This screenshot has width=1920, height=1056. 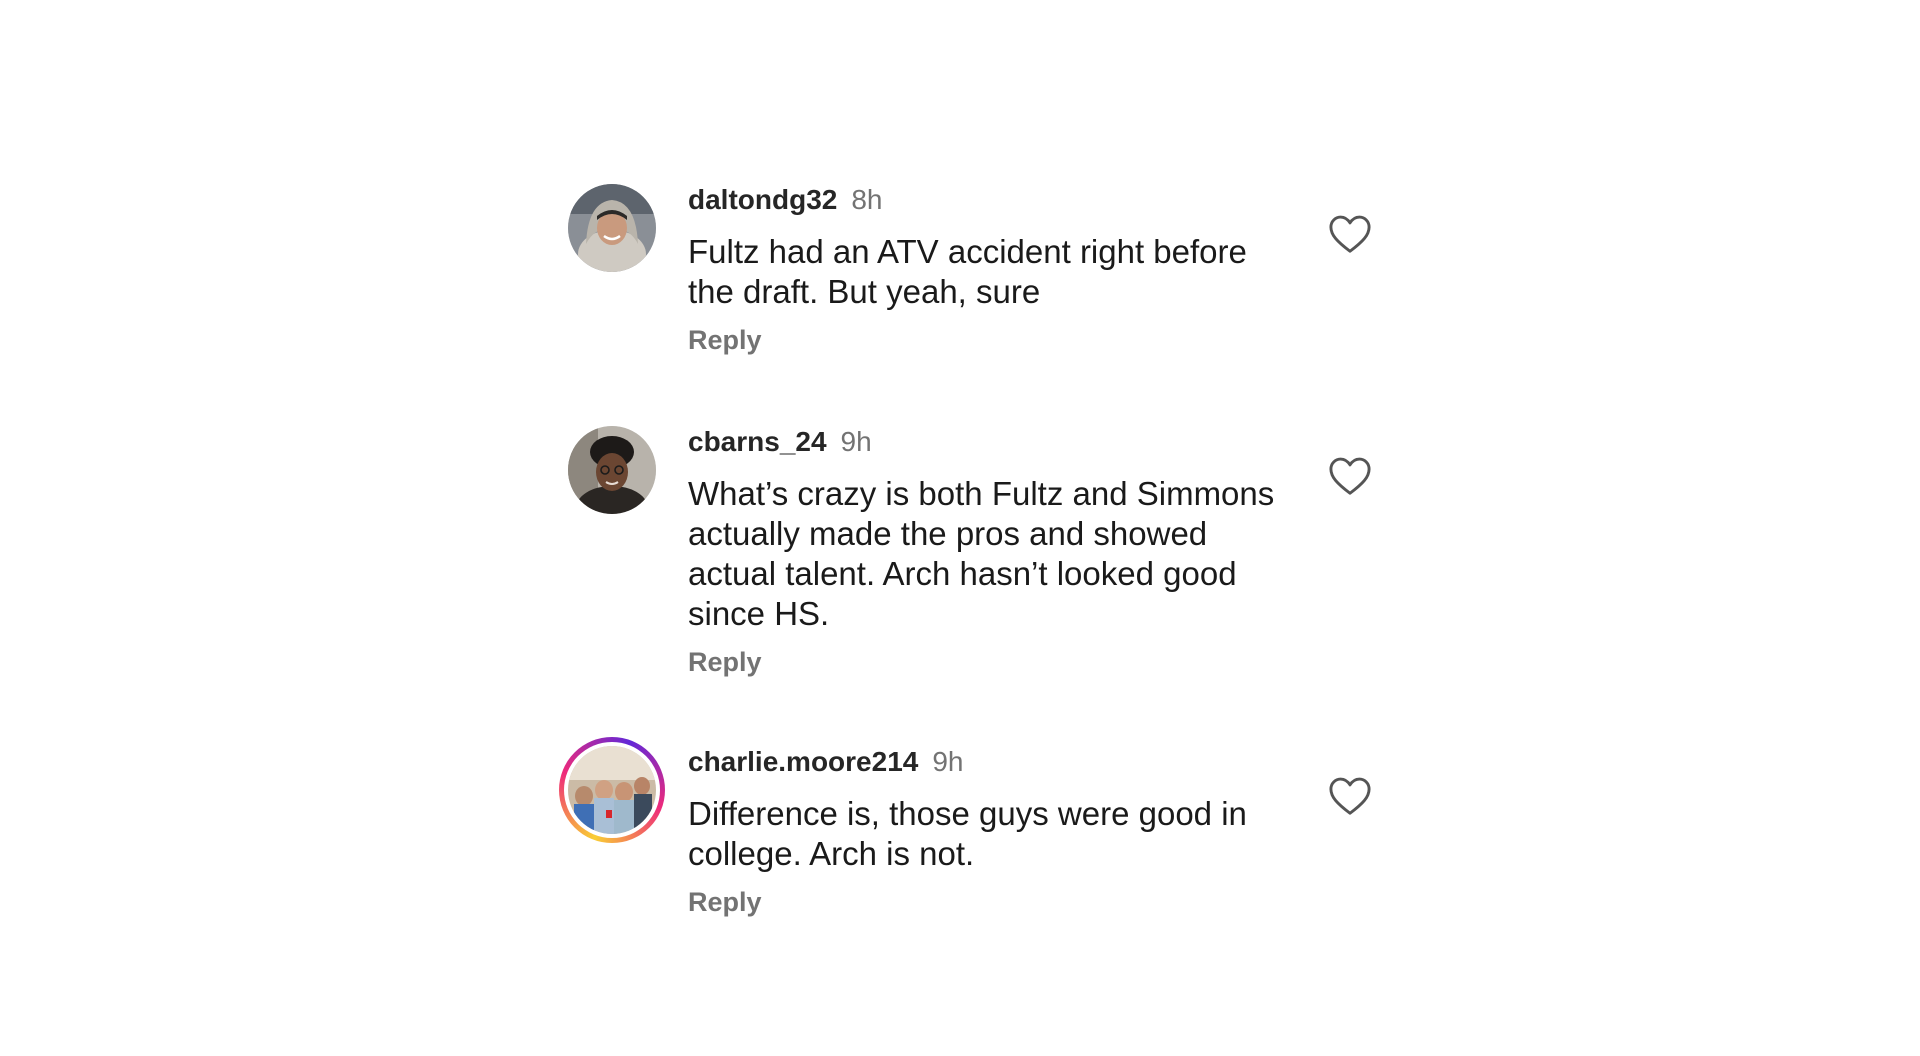 What do you see at coordinates (757, 441) in the screenshot?
I see `username: cbarns_24` at bounding box center [757, 441].